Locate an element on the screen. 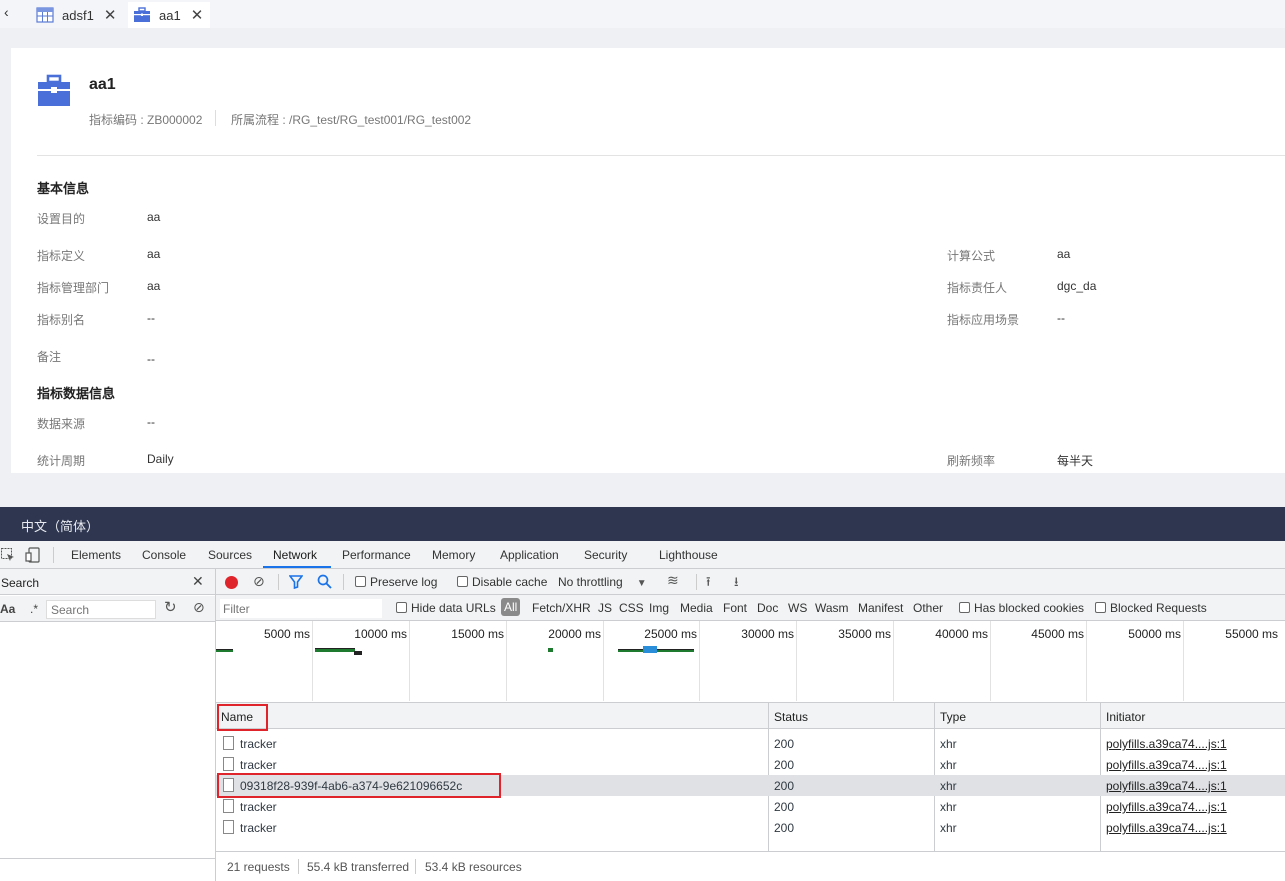 The width and height of the screenshot is (1285, 881). network-conditions-icon: ≋ is located at coordinates (673, 580).